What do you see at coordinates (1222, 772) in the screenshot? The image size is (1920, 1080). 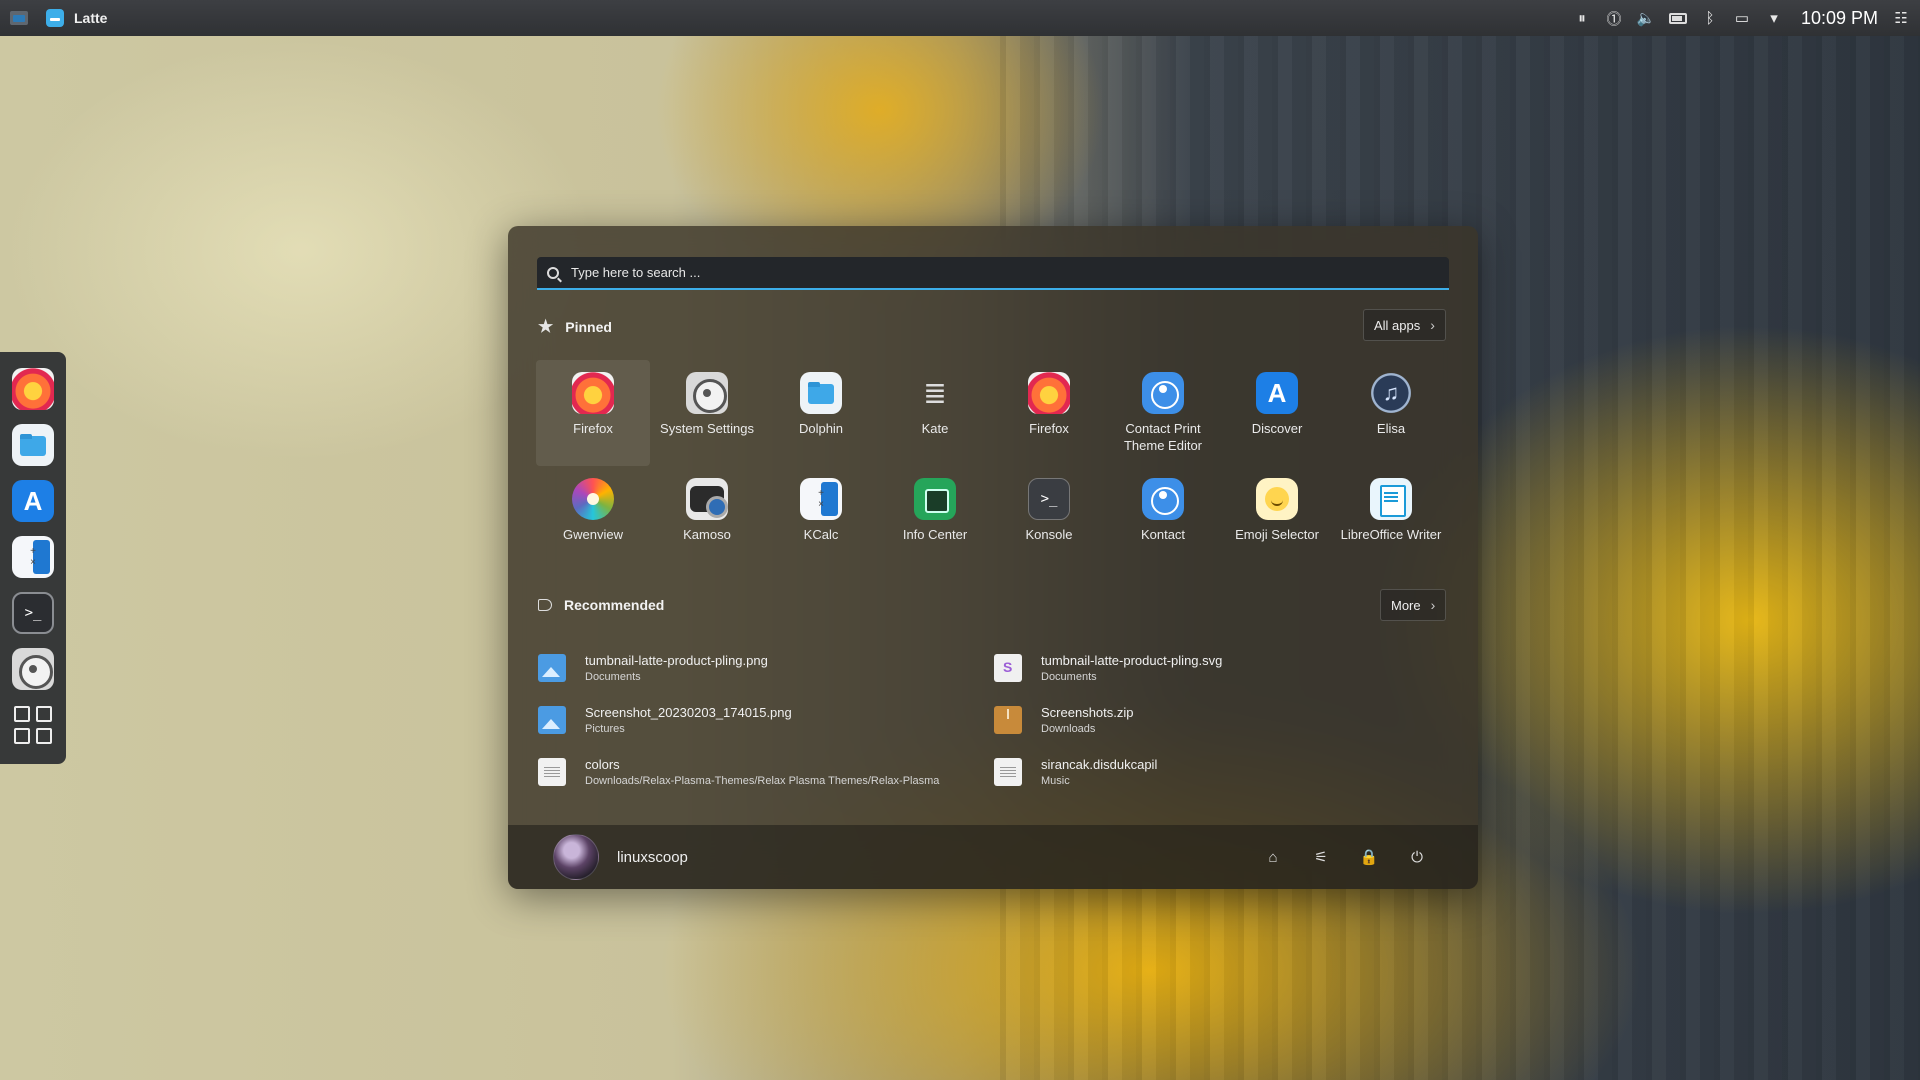 I see `list-item: sirancak.disdukcapil Music` at bounding box center [1222, 772].